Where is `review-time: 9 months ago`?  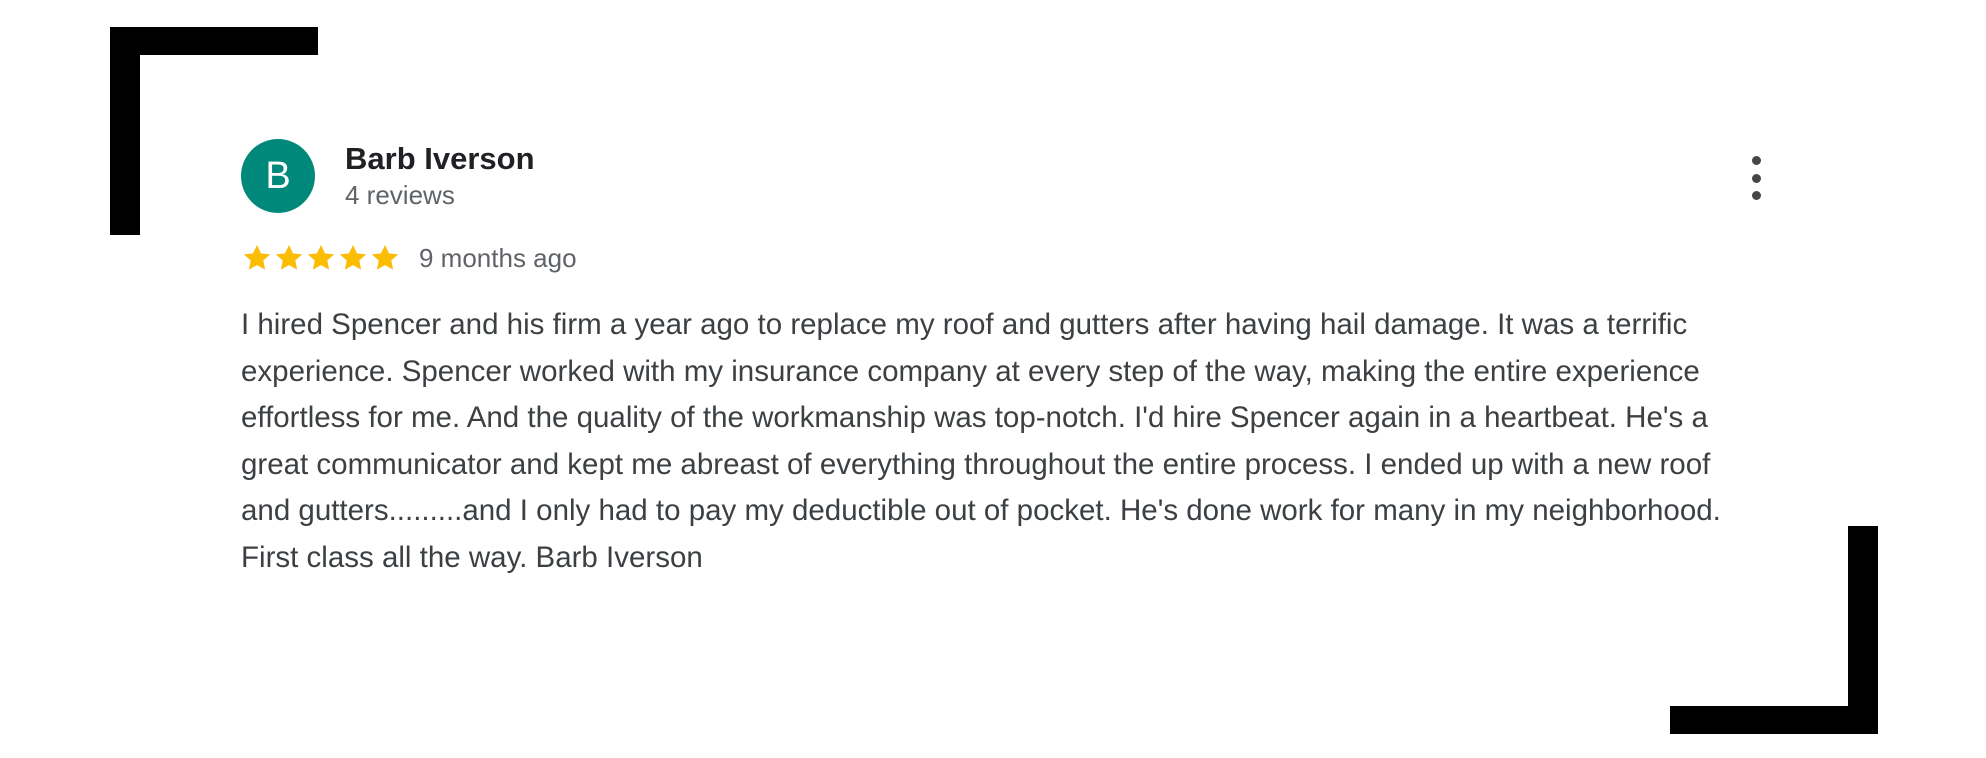 review-time: 9 months ago is located at coordinates (498, 257).